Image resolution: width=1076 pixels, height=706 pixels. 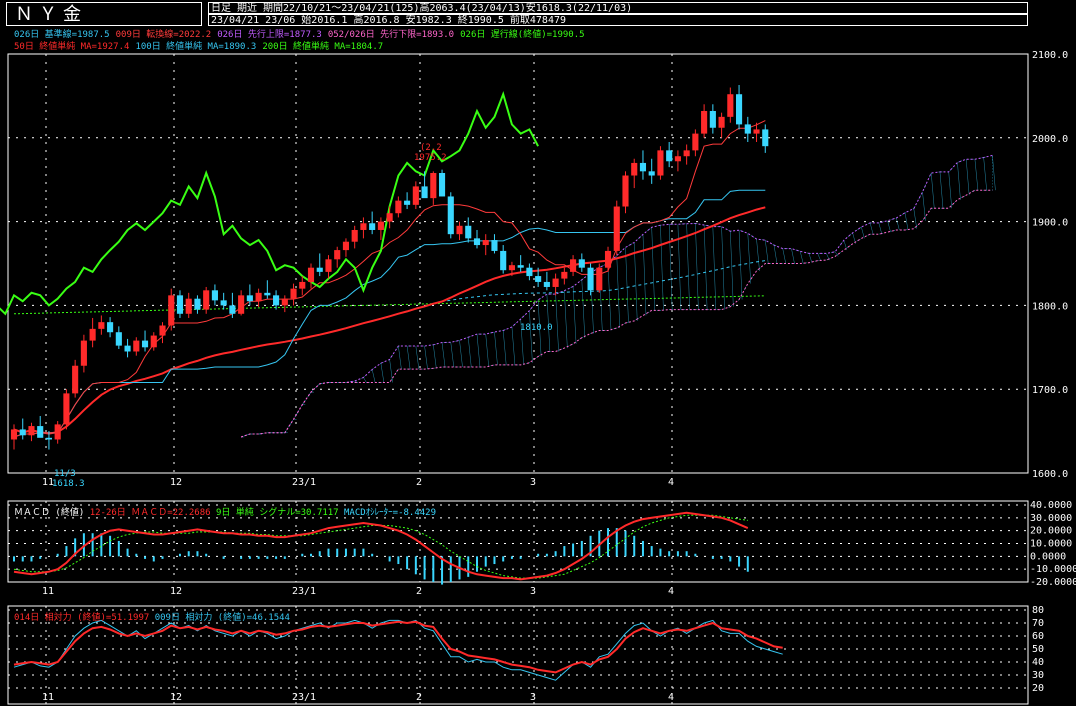 I want to click on rsi-y-tick-4: 40, so click(x=1038, y=662).